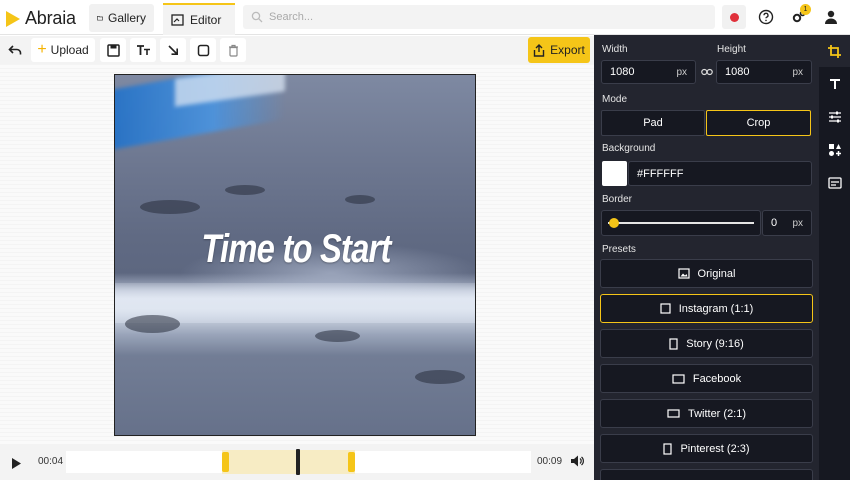 The width and height of the screenshot is (850, 480). Describe the element at coordinates (799, 16) in the screenshot. I see `settings-button: 1` at that location.